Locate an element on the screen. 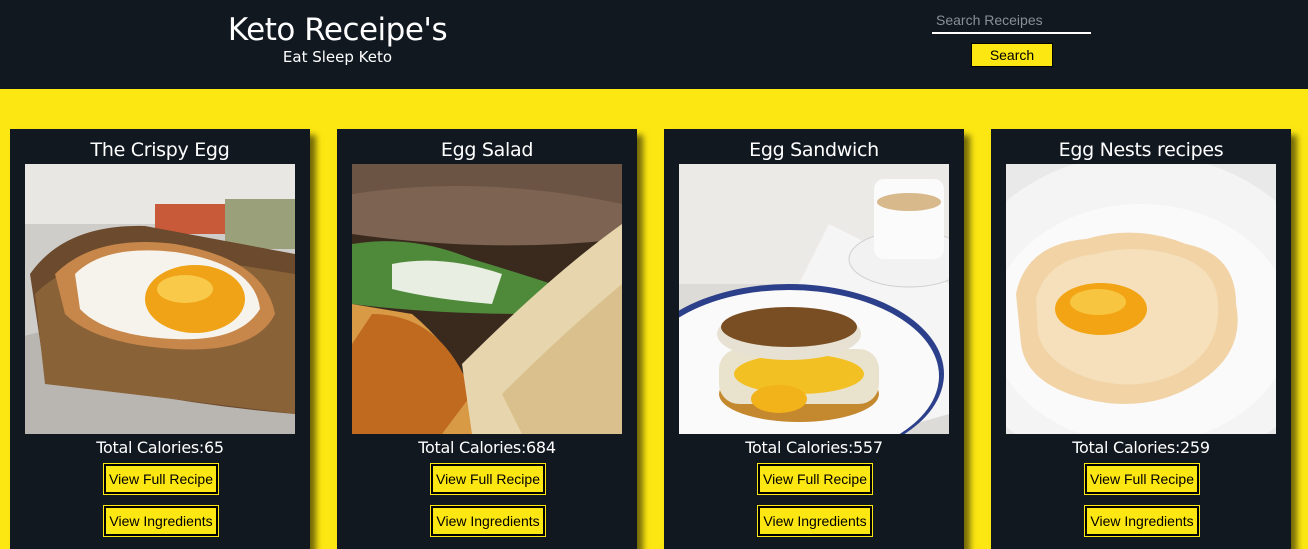  recipe-title: Egg Salad is located at coordinates (487, 150).